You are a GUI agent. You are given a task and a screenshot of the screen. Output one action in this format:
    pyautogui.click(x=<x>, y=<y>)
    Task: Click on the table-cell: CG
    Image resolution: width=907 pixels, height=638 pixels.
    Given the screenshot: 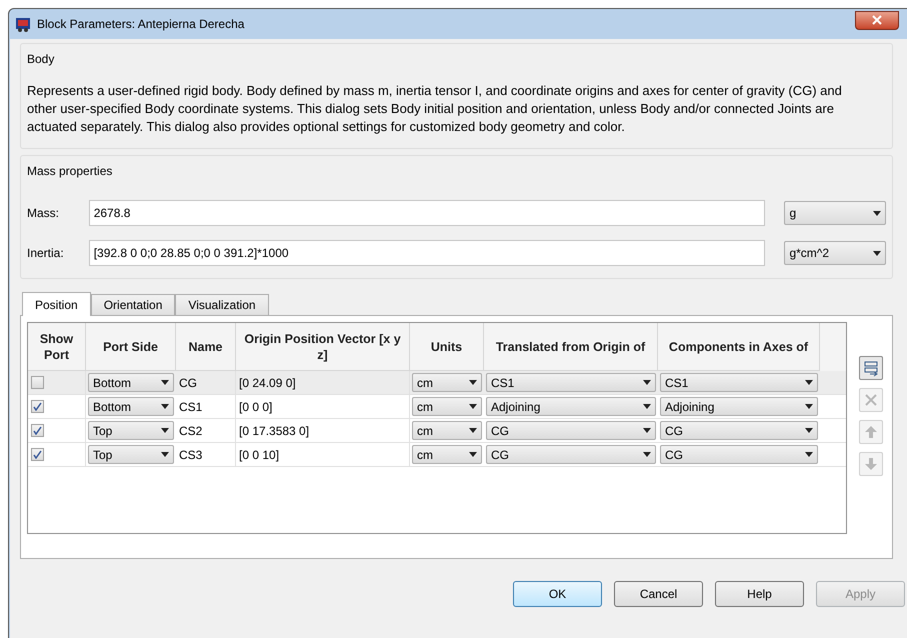 What is the action you would take?
    pyautogui.click(x=206, y=382)
    